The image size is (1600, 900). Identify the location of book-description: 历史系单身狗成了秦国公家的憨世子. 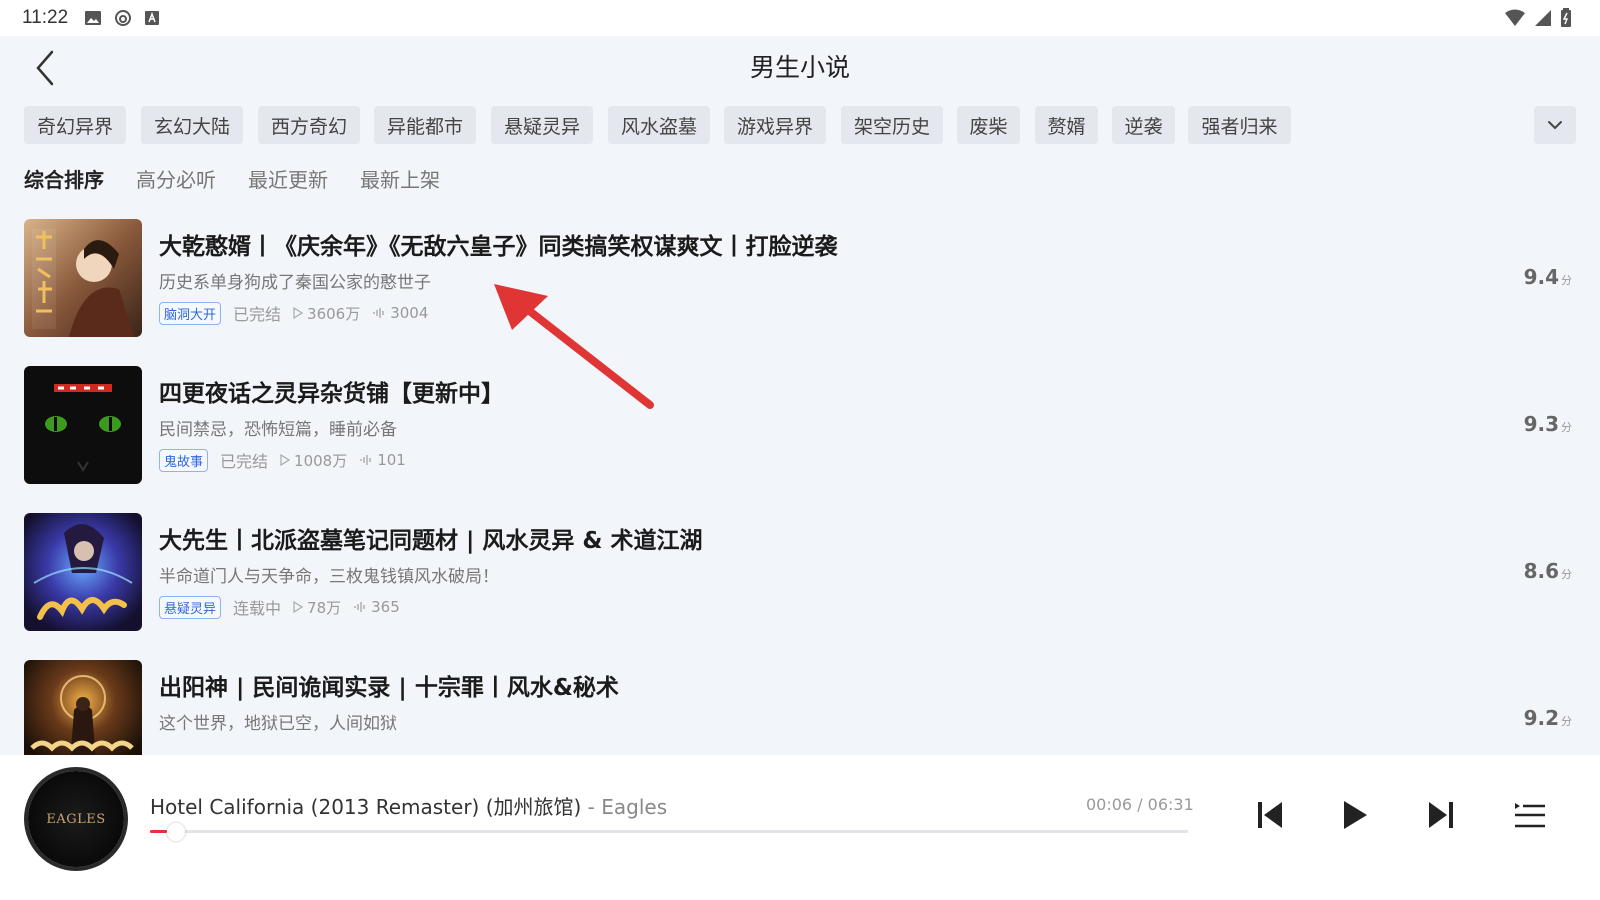
(295, 283).